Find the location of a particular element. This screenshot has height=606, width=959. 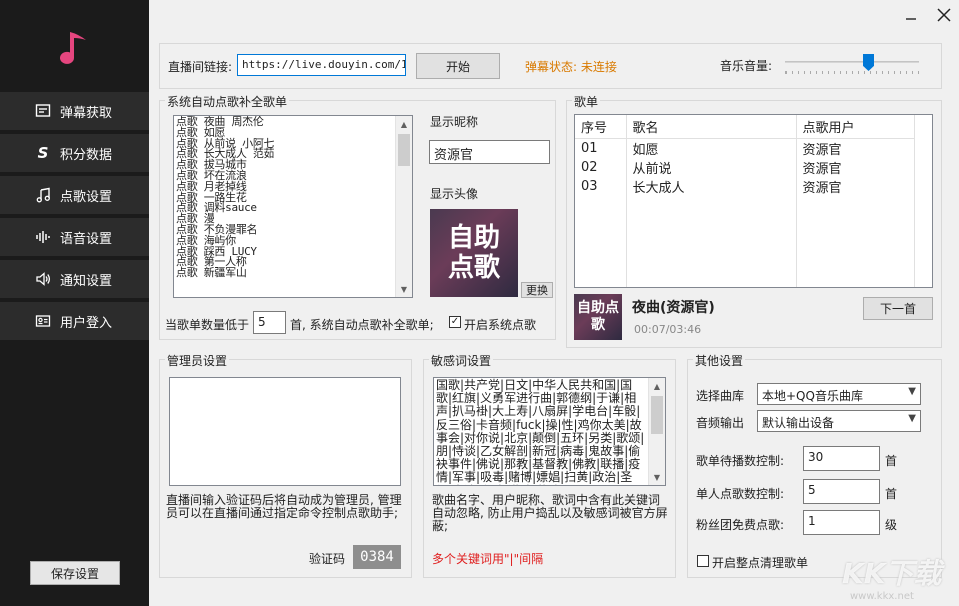

live-url-input: https://live.douyin.com/1684 is located at coordinates (321, 65).